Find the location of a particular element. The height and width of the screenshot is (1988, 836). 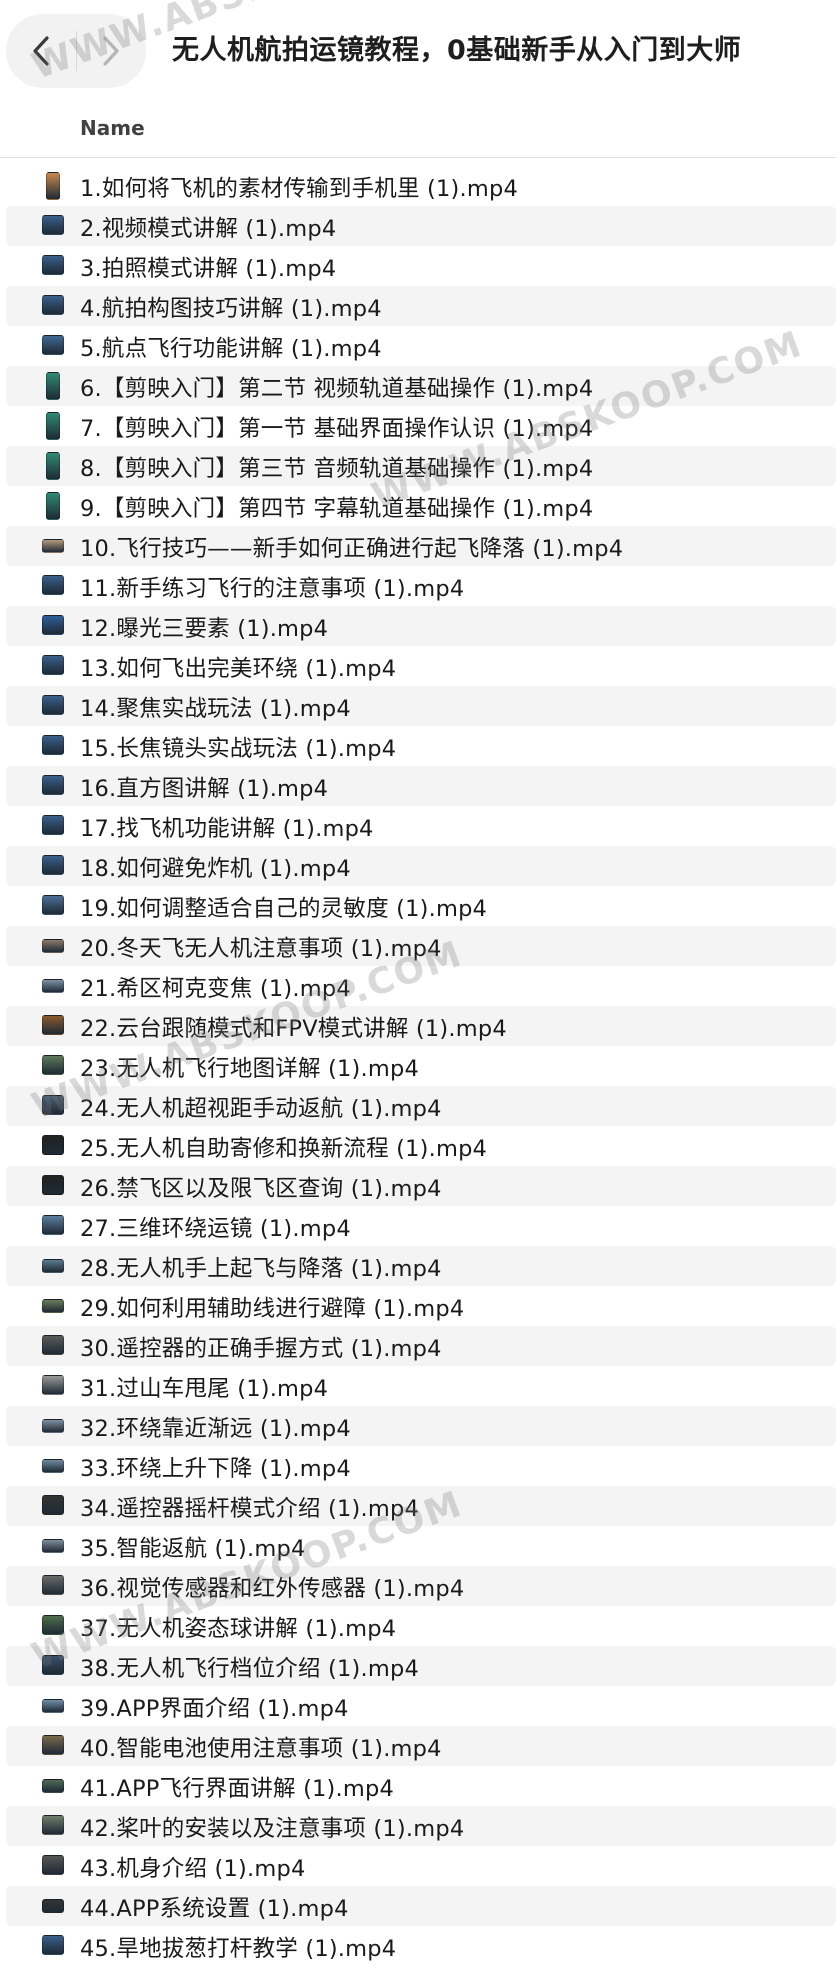

file-name: 38.无人机飞行档位介绍 (1).mp4 is located at coordinates (249, 1669).